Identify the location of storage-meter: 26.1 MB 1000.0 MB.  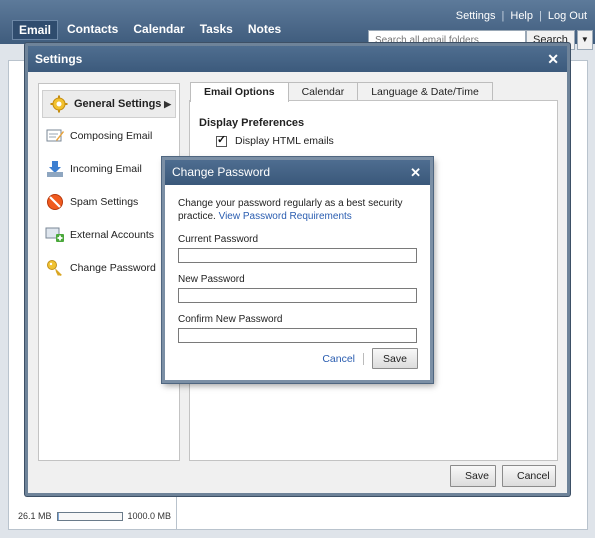
(94, 516).